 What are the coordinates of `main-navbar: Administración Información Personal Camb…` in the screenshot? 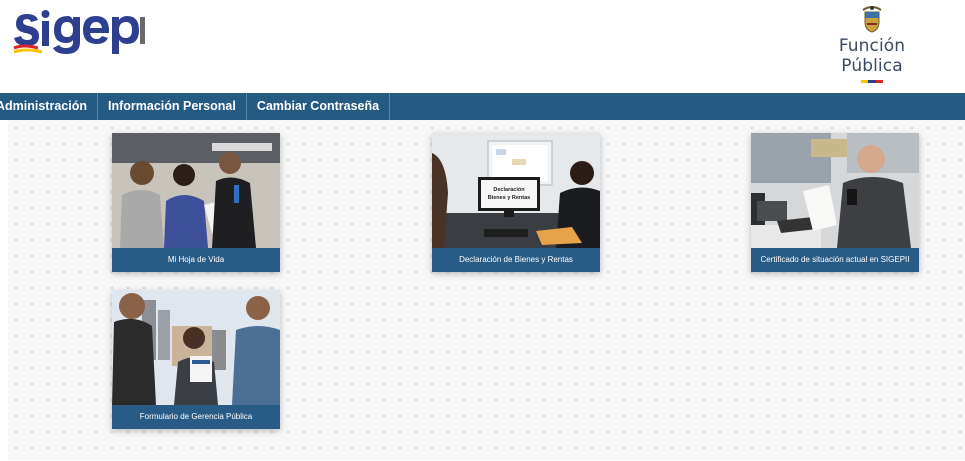 It's located at (482, 106).